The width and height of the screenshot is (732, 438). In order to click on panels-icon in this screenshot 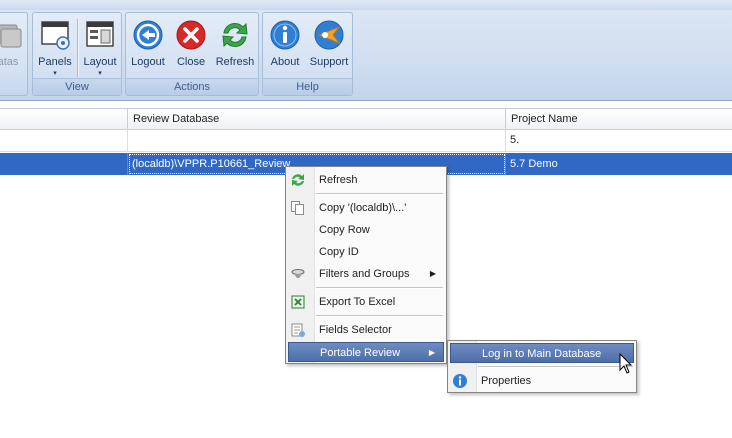, I will do `click(55, 35)`.